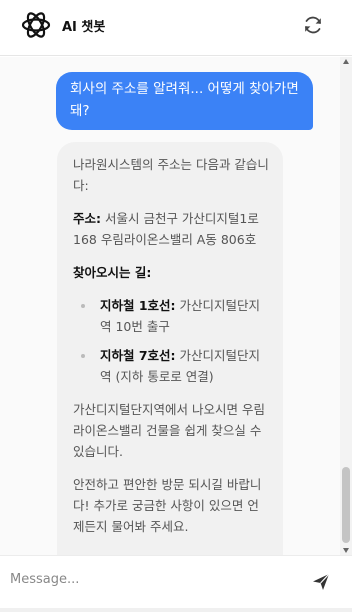 This screenshot has width=352, height=612. Describe the element at coordinates (184, 101) in the screenshot. I see `user-message-bubble: 회사의 주소를 알려줘... 어떻게 찾아가면 돼?` at that location.